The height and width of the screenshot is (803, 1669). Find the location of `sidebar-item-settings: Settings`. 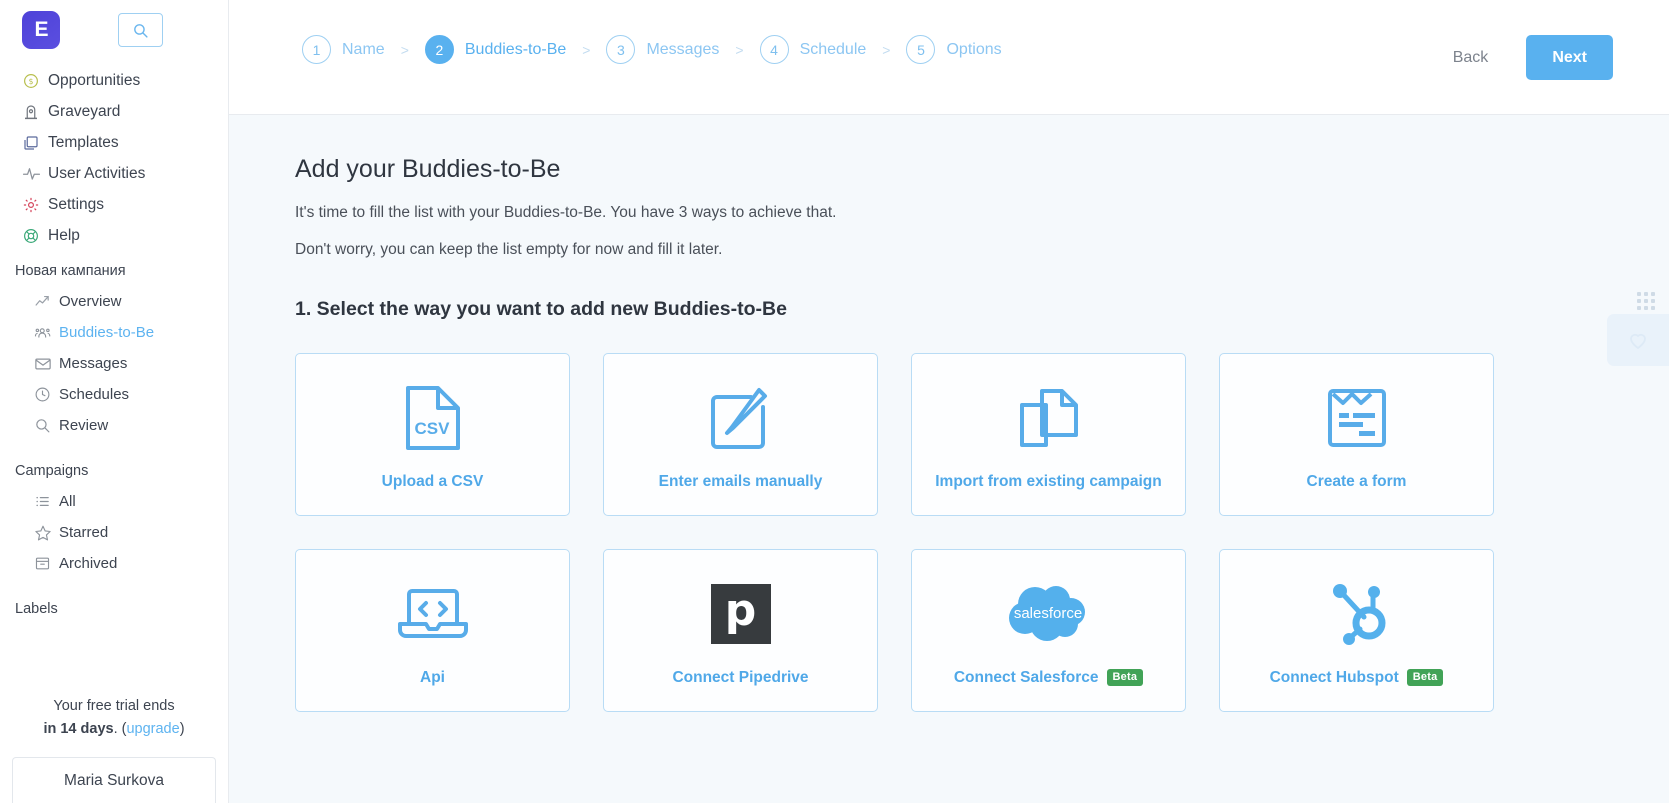

sidebar-item-settings: Settings is located at coordinates (114, 204).